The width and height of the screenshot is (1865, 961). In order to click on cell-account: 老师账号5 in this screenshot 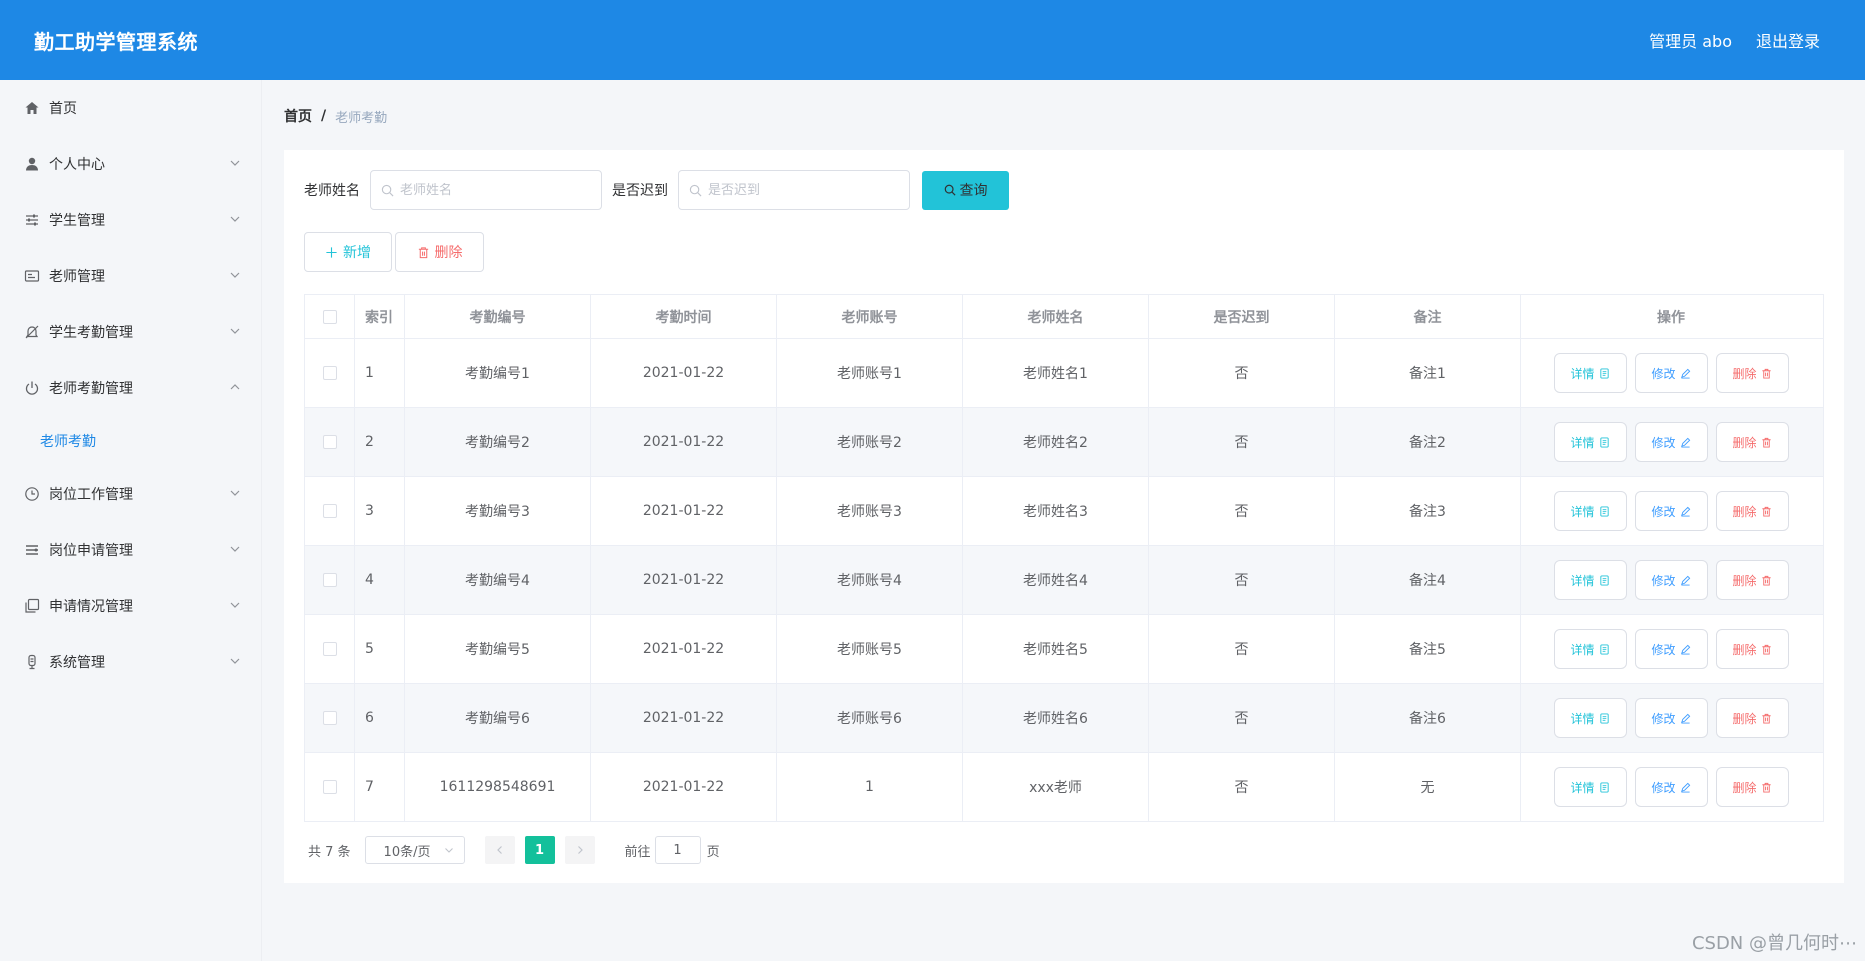, I will do `click(870, 649)`.